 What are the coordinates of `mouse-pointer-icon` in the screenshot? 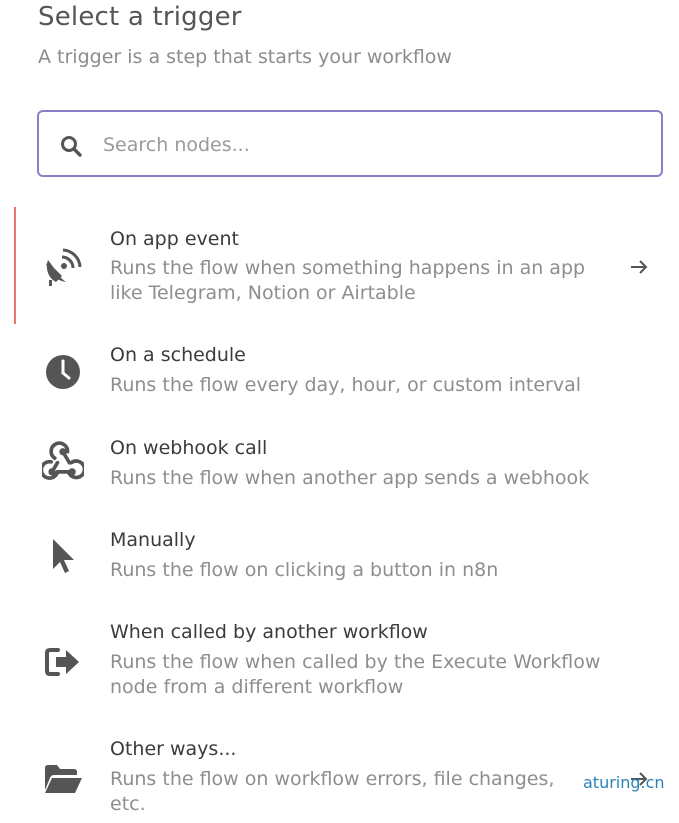 It's located at (63, 556).